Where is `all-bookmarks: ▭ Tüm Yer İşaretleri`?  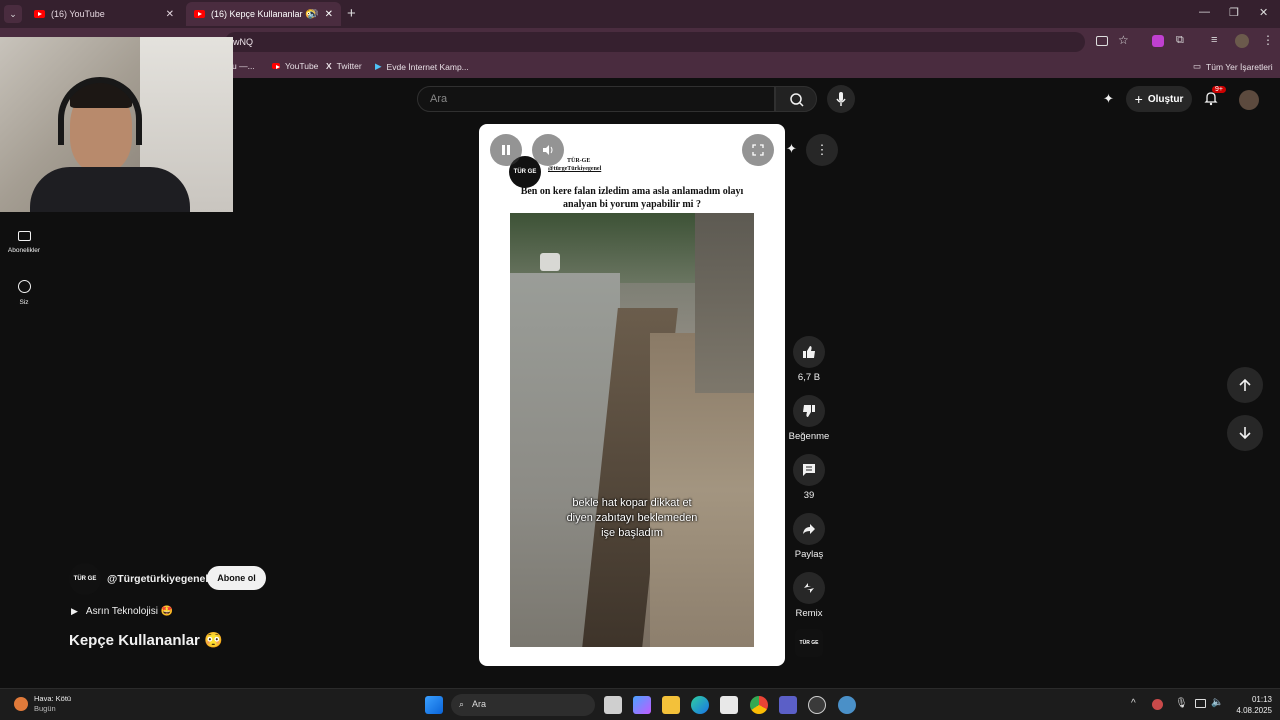 all-bookmarks: ▭ Tüm Yer İşaretleri is located at coordinates (1233, 66).